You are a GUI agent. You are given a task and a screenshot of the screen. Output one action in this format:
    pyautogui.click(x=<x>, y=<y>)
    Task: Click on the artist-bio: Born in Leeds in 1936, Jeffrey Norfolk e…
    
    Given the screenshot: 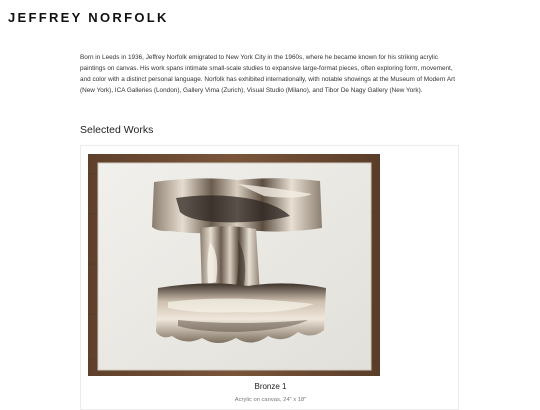 What is the action you would take?
    pyautogui.click(x=268, y=74)
    